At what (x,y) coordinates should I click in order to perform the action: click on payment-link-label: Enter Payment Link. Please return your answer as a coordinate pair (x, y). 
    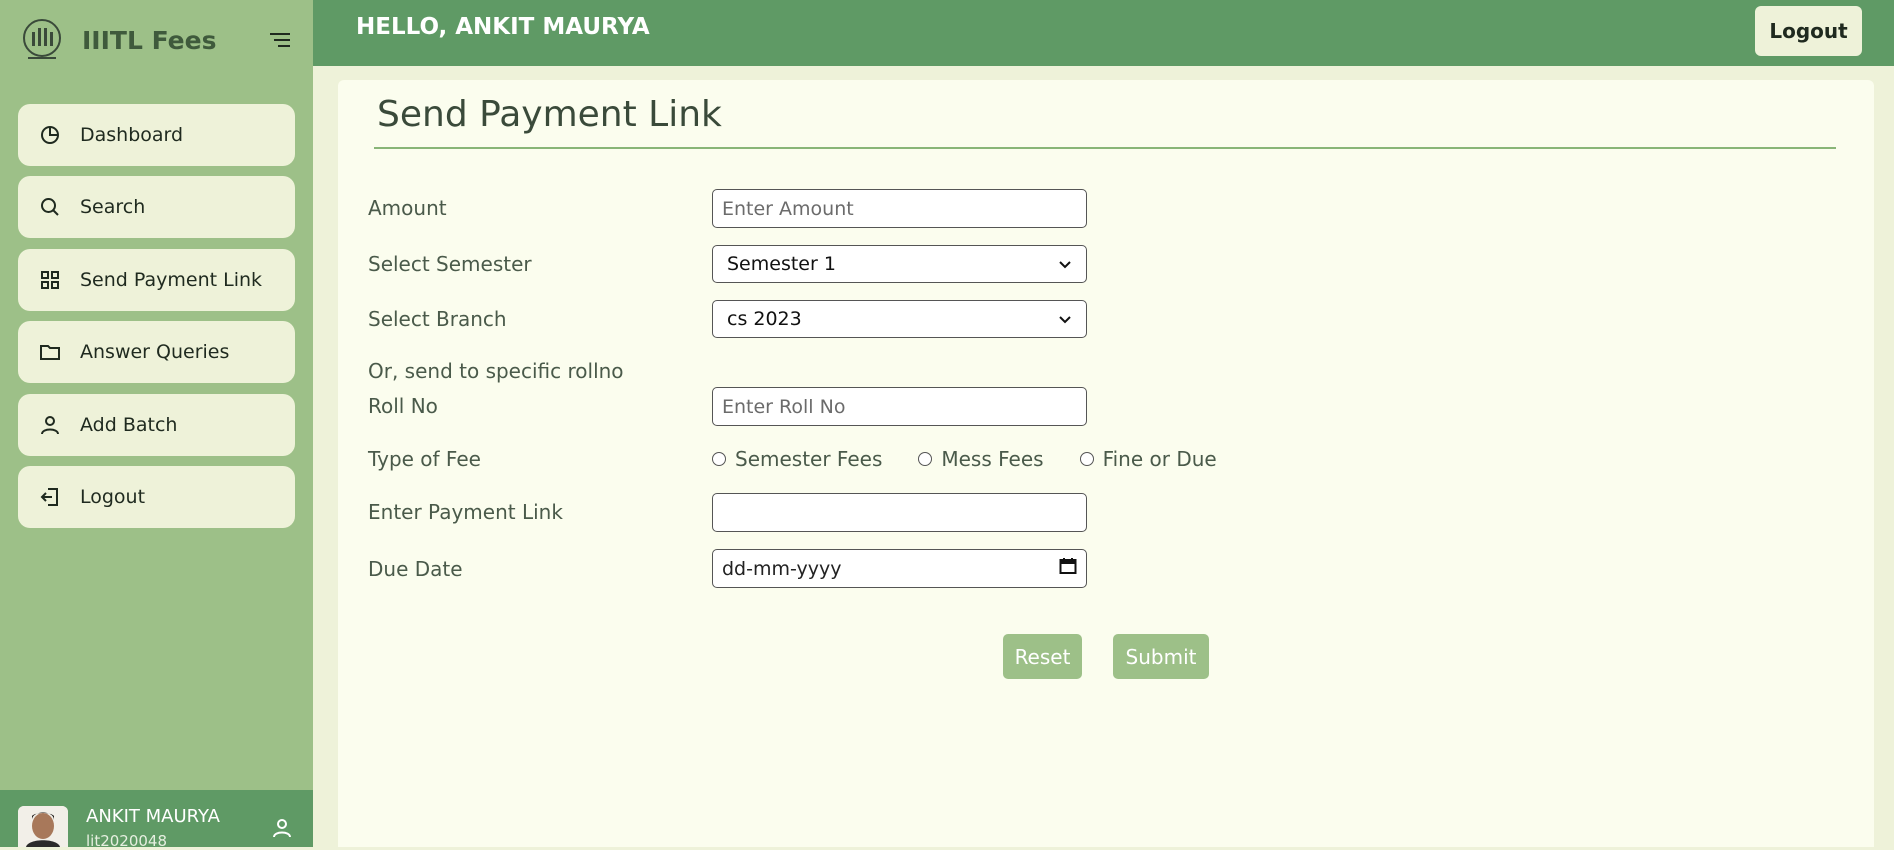
    Looking at the image, I should click on (465, 512).